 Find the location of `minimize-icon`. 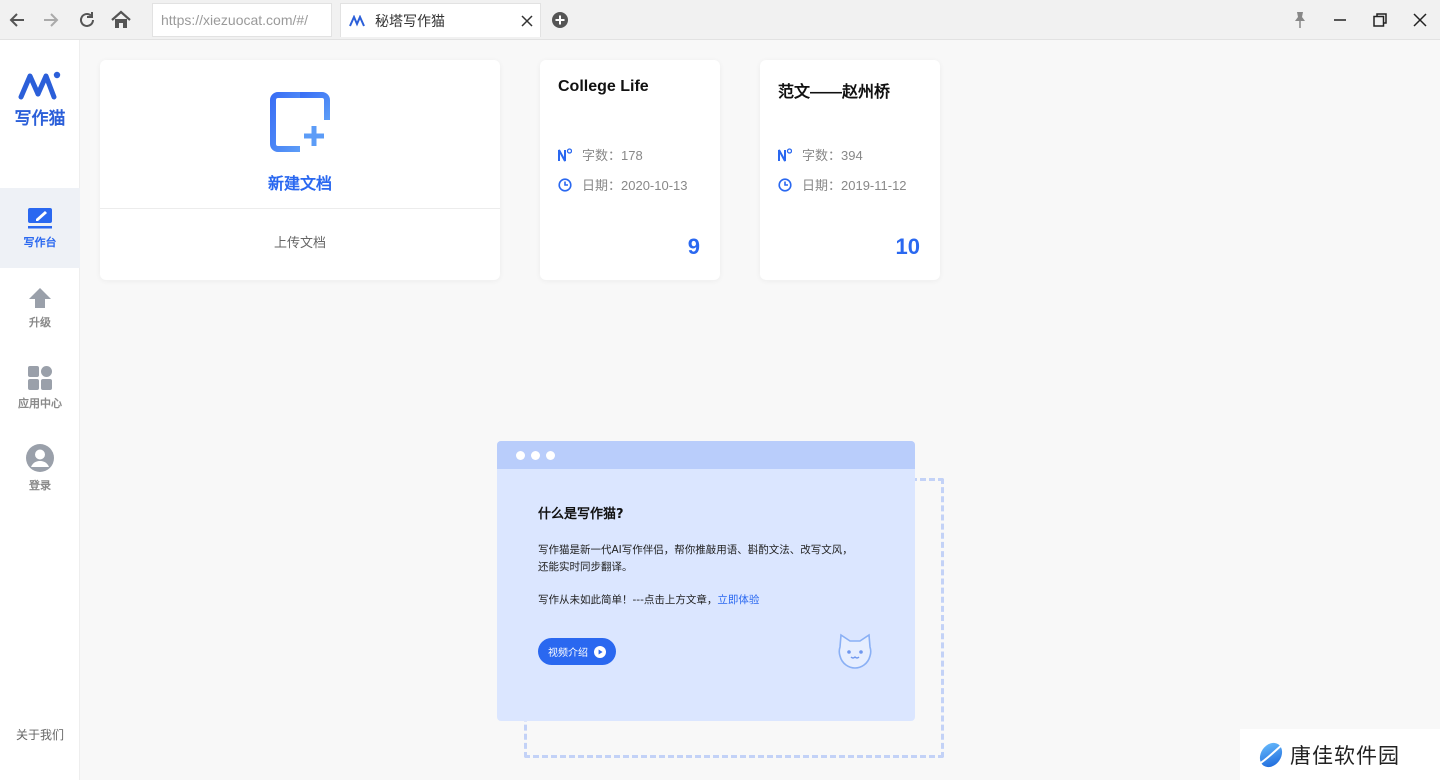

minimize-icon is located at coordinates (1340, 20).